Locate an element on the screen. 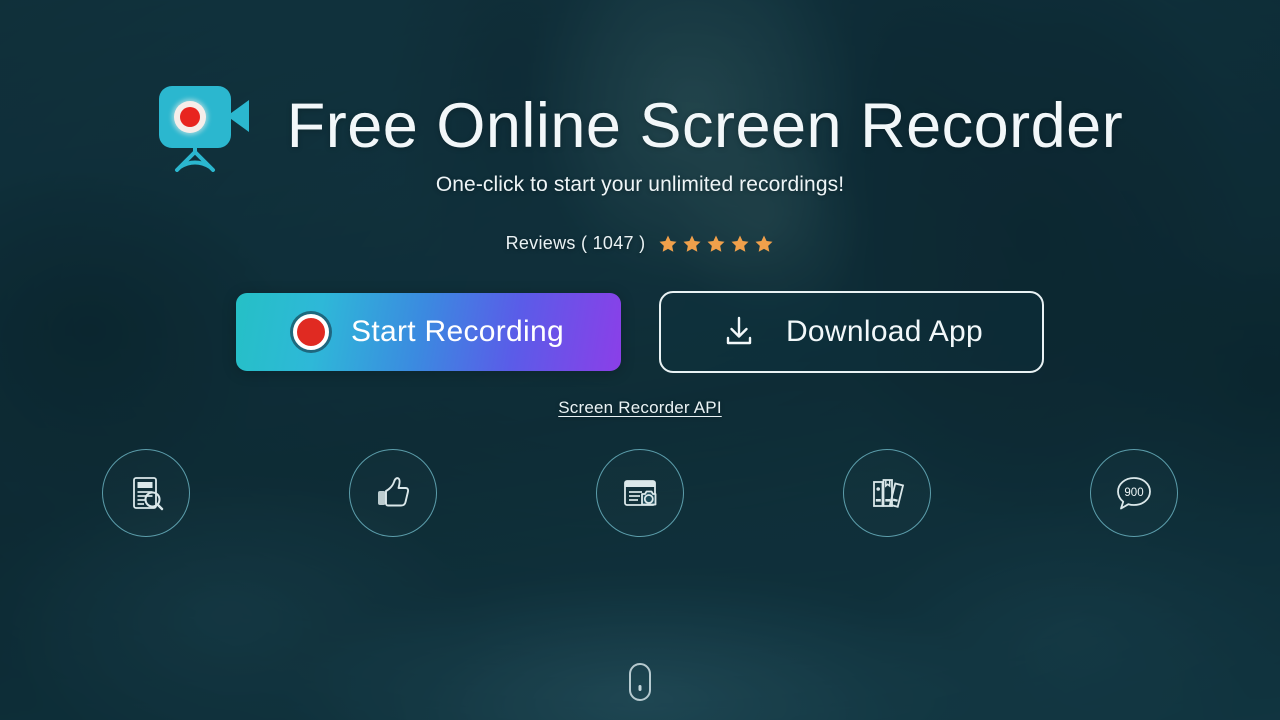 The image size is (1280, 720). speech-bubble-icon: 900 is located at coordinates (1134, 493).